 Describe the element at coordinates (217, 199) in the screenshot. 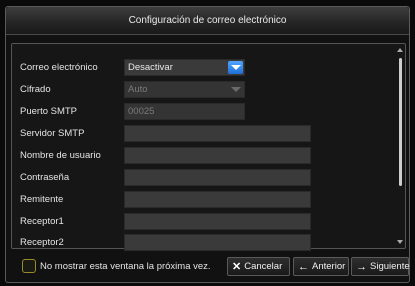

I see `sender-input` at that location.